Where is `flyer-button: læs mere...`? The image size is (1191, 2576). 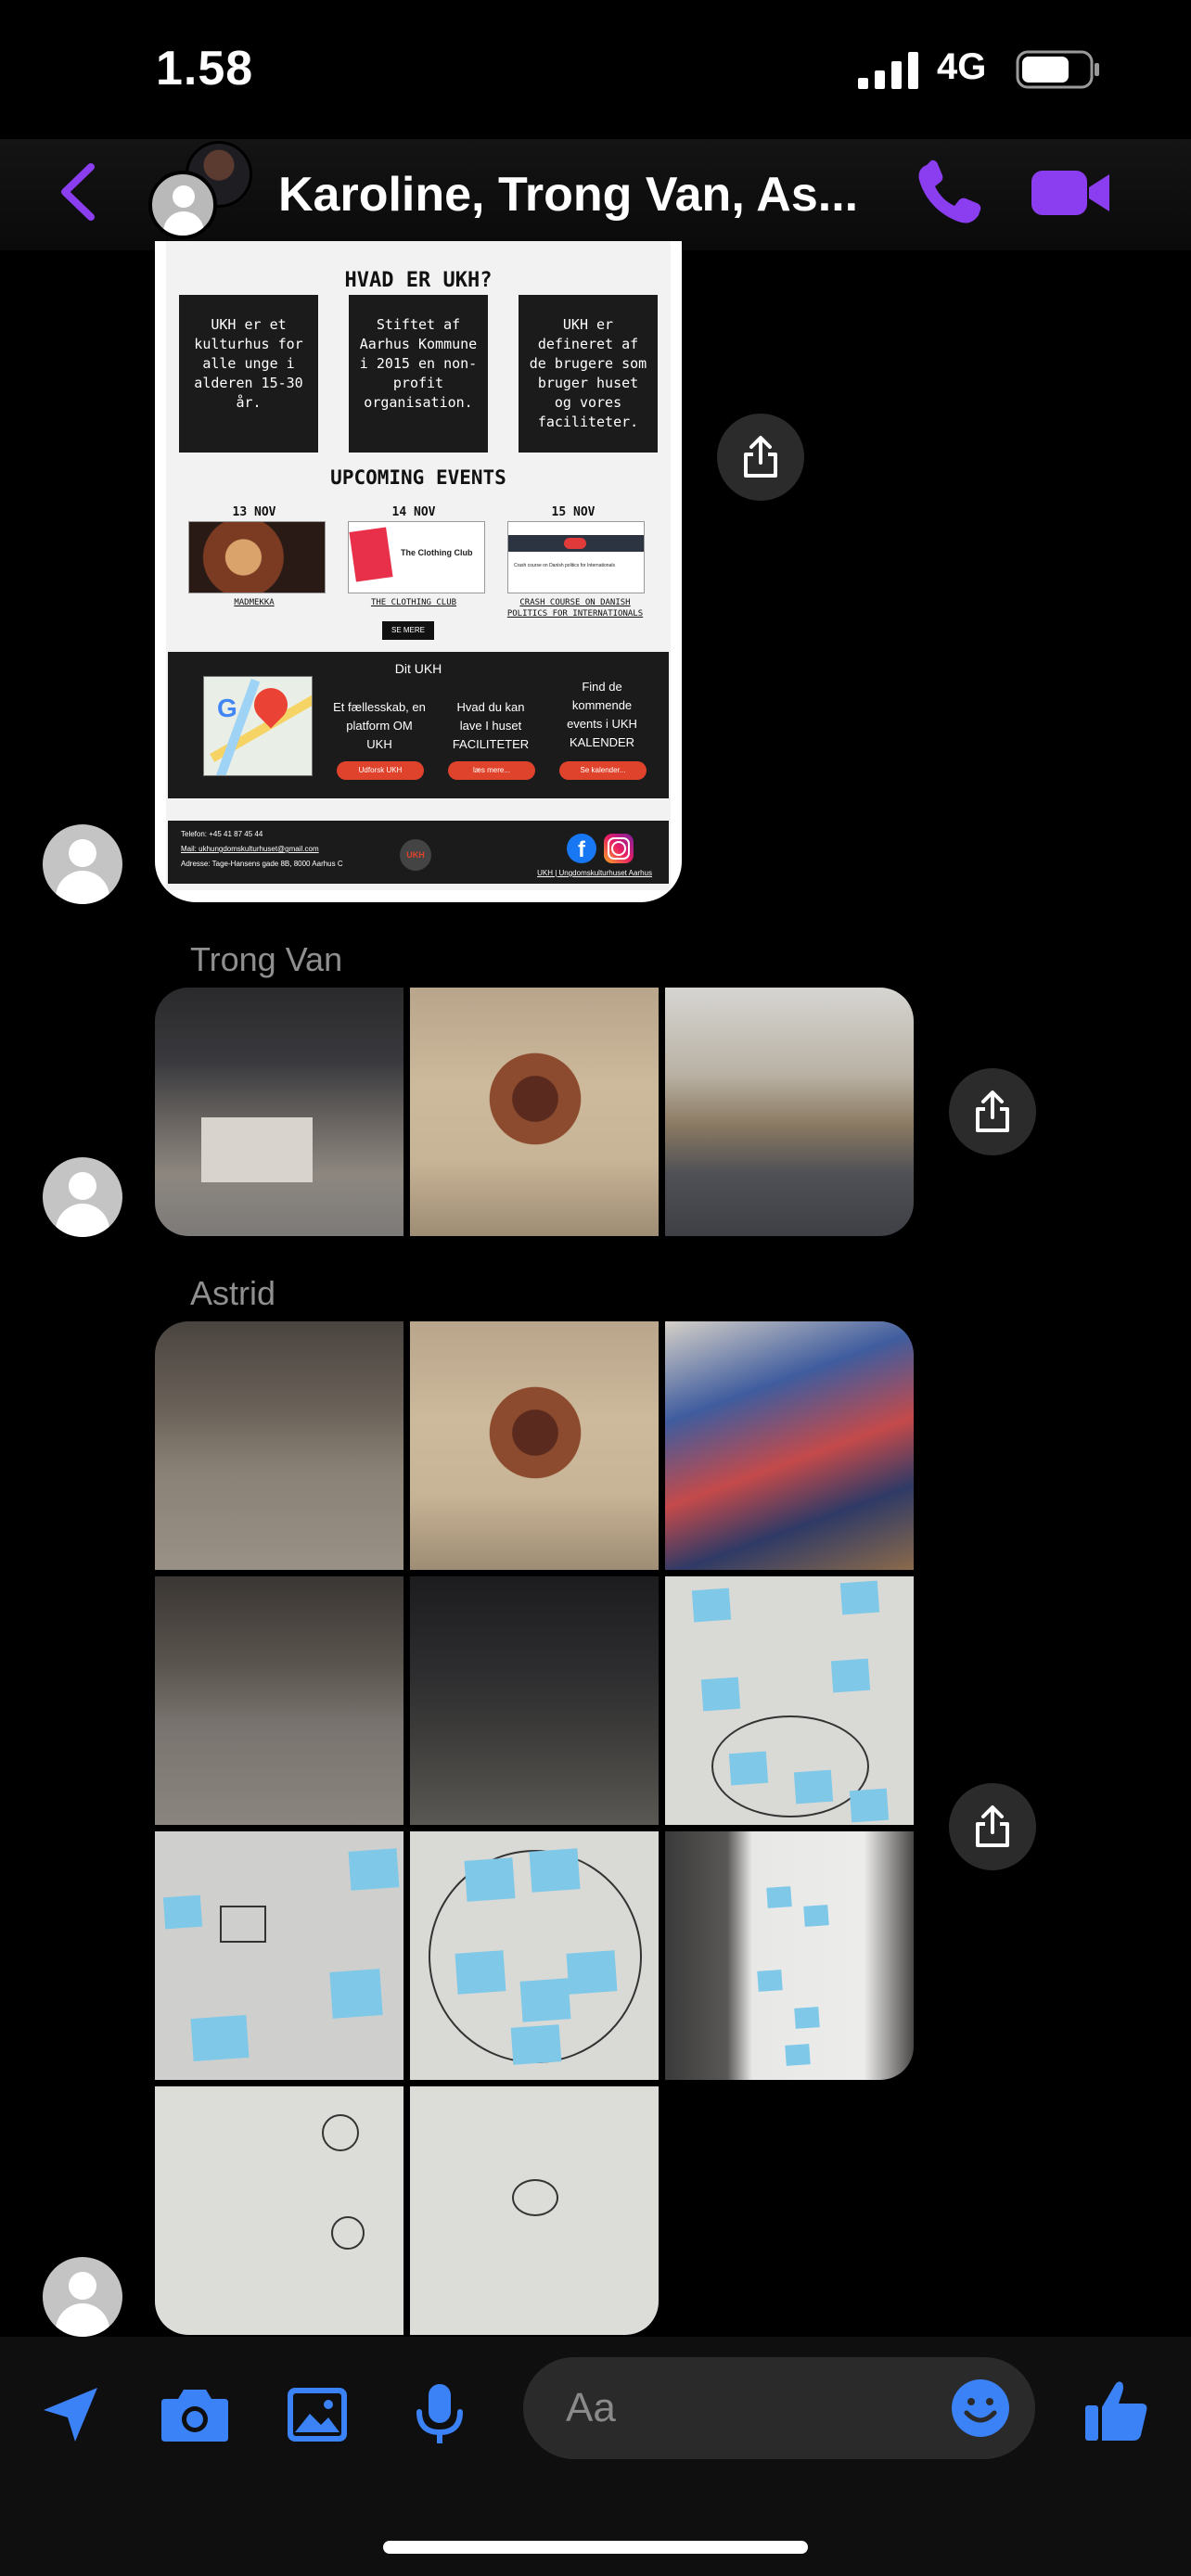 flyer-button: læs mere... is located at coordinates (491, 770).